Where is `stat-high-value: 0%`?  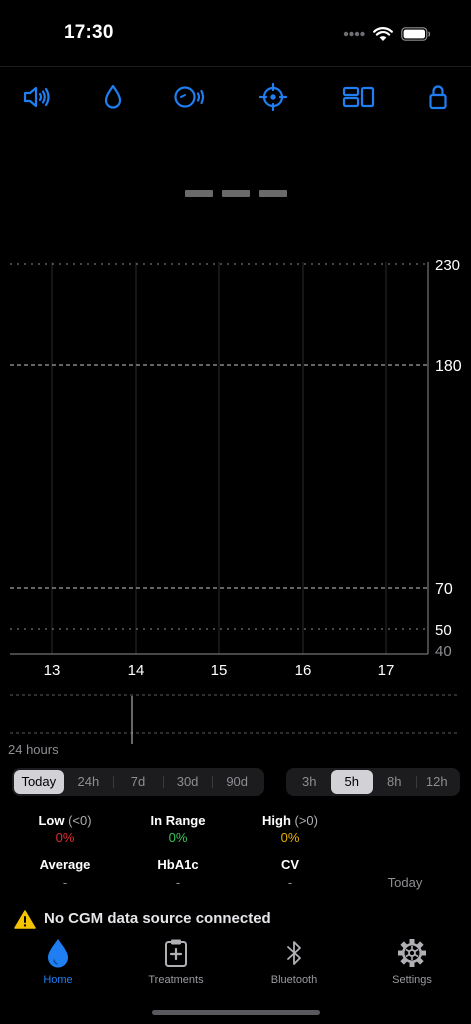
stat-high-value: 0% is located at coordinates (290, 837).